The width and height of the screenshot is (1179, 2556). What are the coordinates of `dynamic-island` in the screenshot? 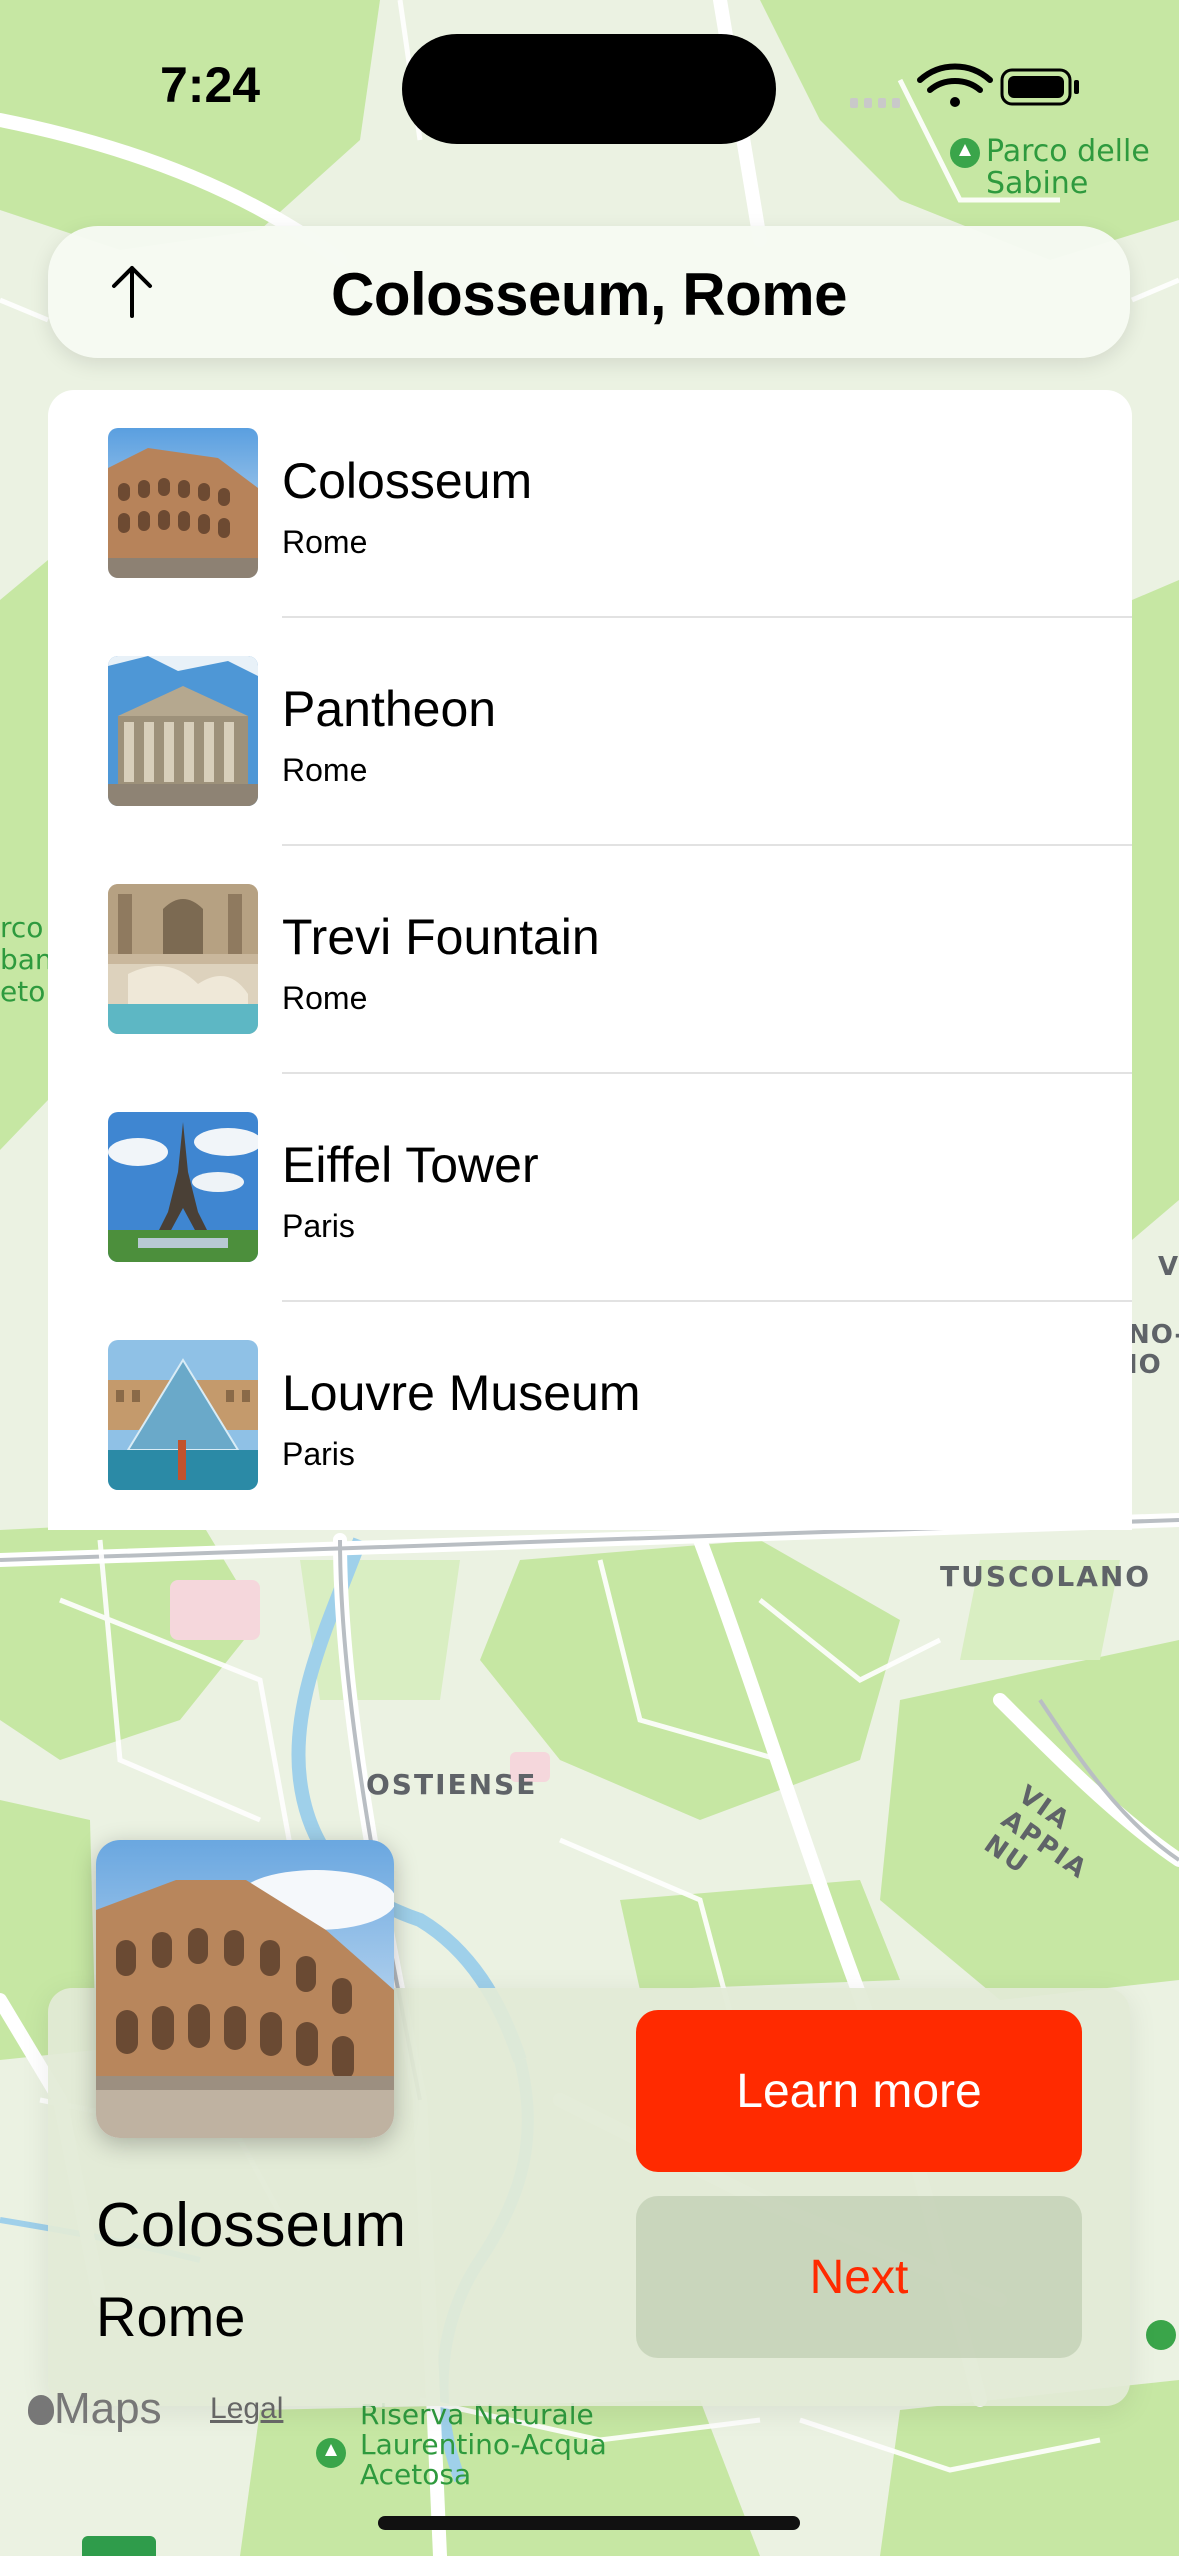 It's located at (589, 89).